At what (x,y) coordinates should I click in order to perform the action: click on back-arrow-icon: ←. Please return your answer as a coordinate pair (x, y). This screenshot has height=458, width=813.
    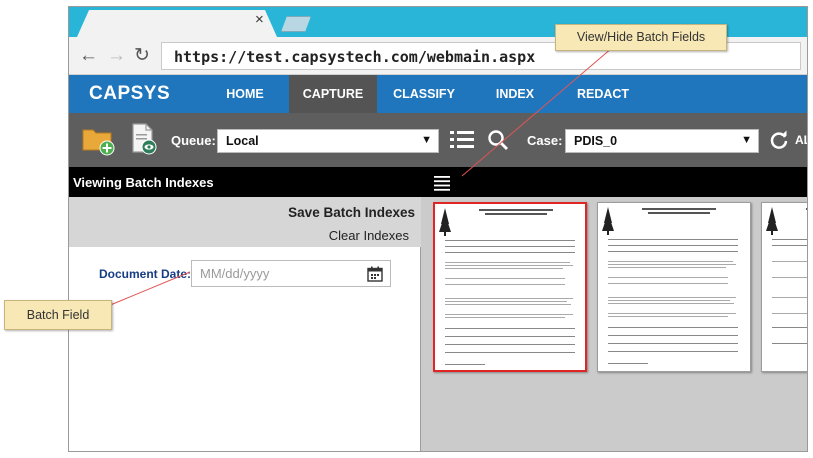
    Looking at the image, I should click on (88, 56).